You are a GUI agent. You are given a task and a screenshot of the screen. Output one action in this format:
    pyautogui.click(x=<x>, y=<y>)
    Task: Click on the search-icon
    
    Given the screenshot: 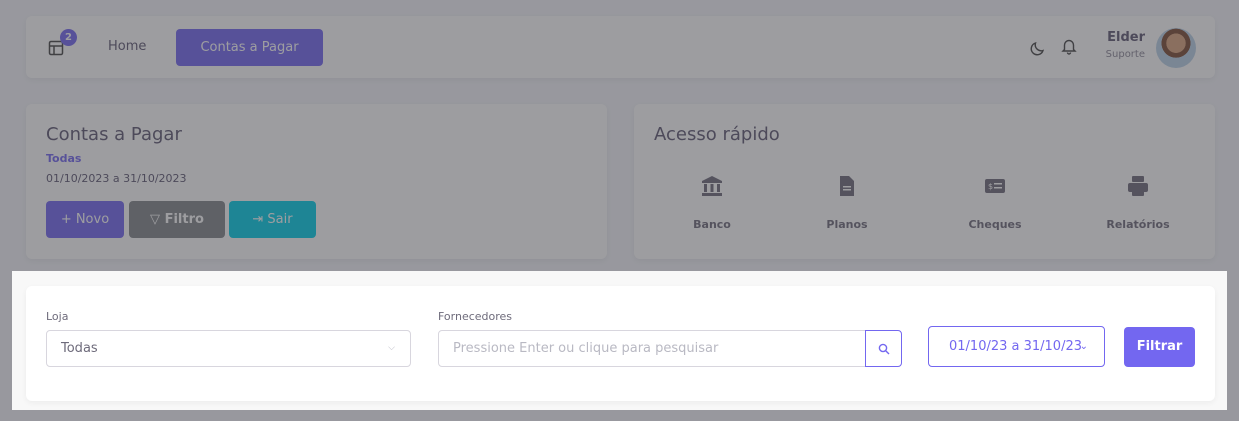 What is the action you would take?
    pyautogui.click(x=884, y=349)
    